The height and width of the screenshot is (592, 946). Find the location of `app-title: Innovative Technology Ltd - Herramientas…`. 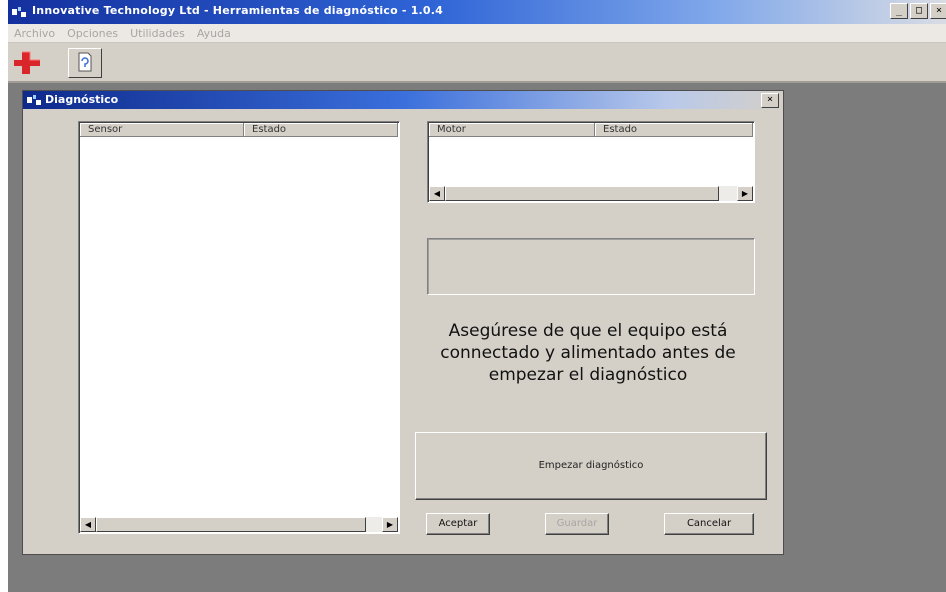

app-title: Innovative Technology Ltd - Herramientas… is located at coordinates (238, 10).